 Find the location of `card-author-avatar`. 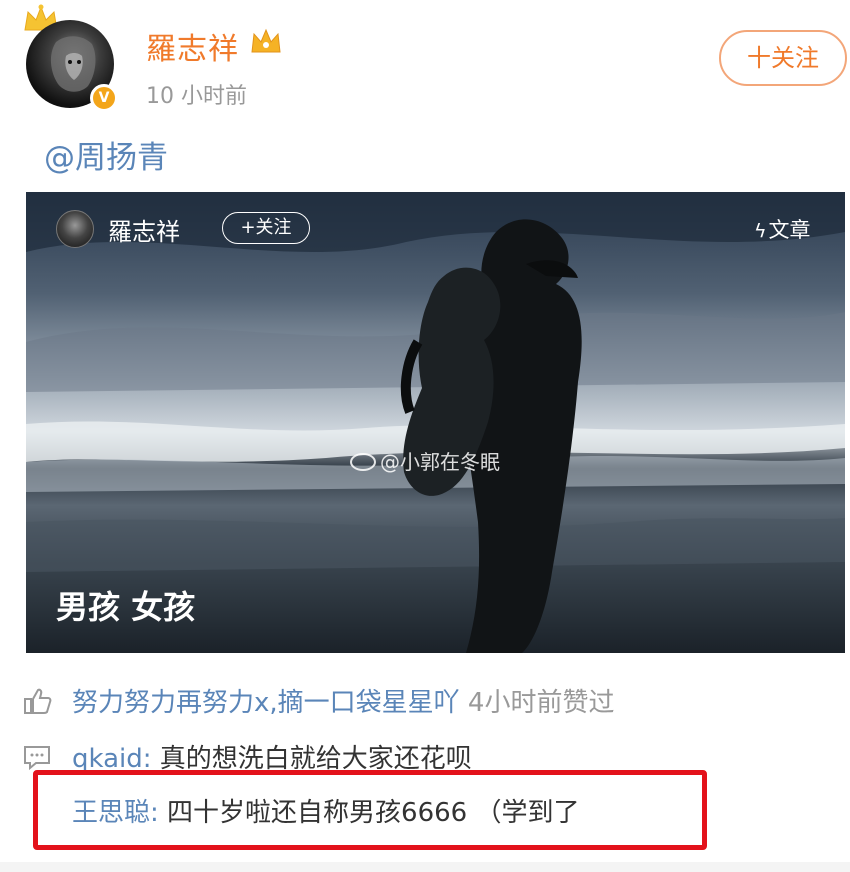

card-author-avatar is located at coordinates (75, 229).